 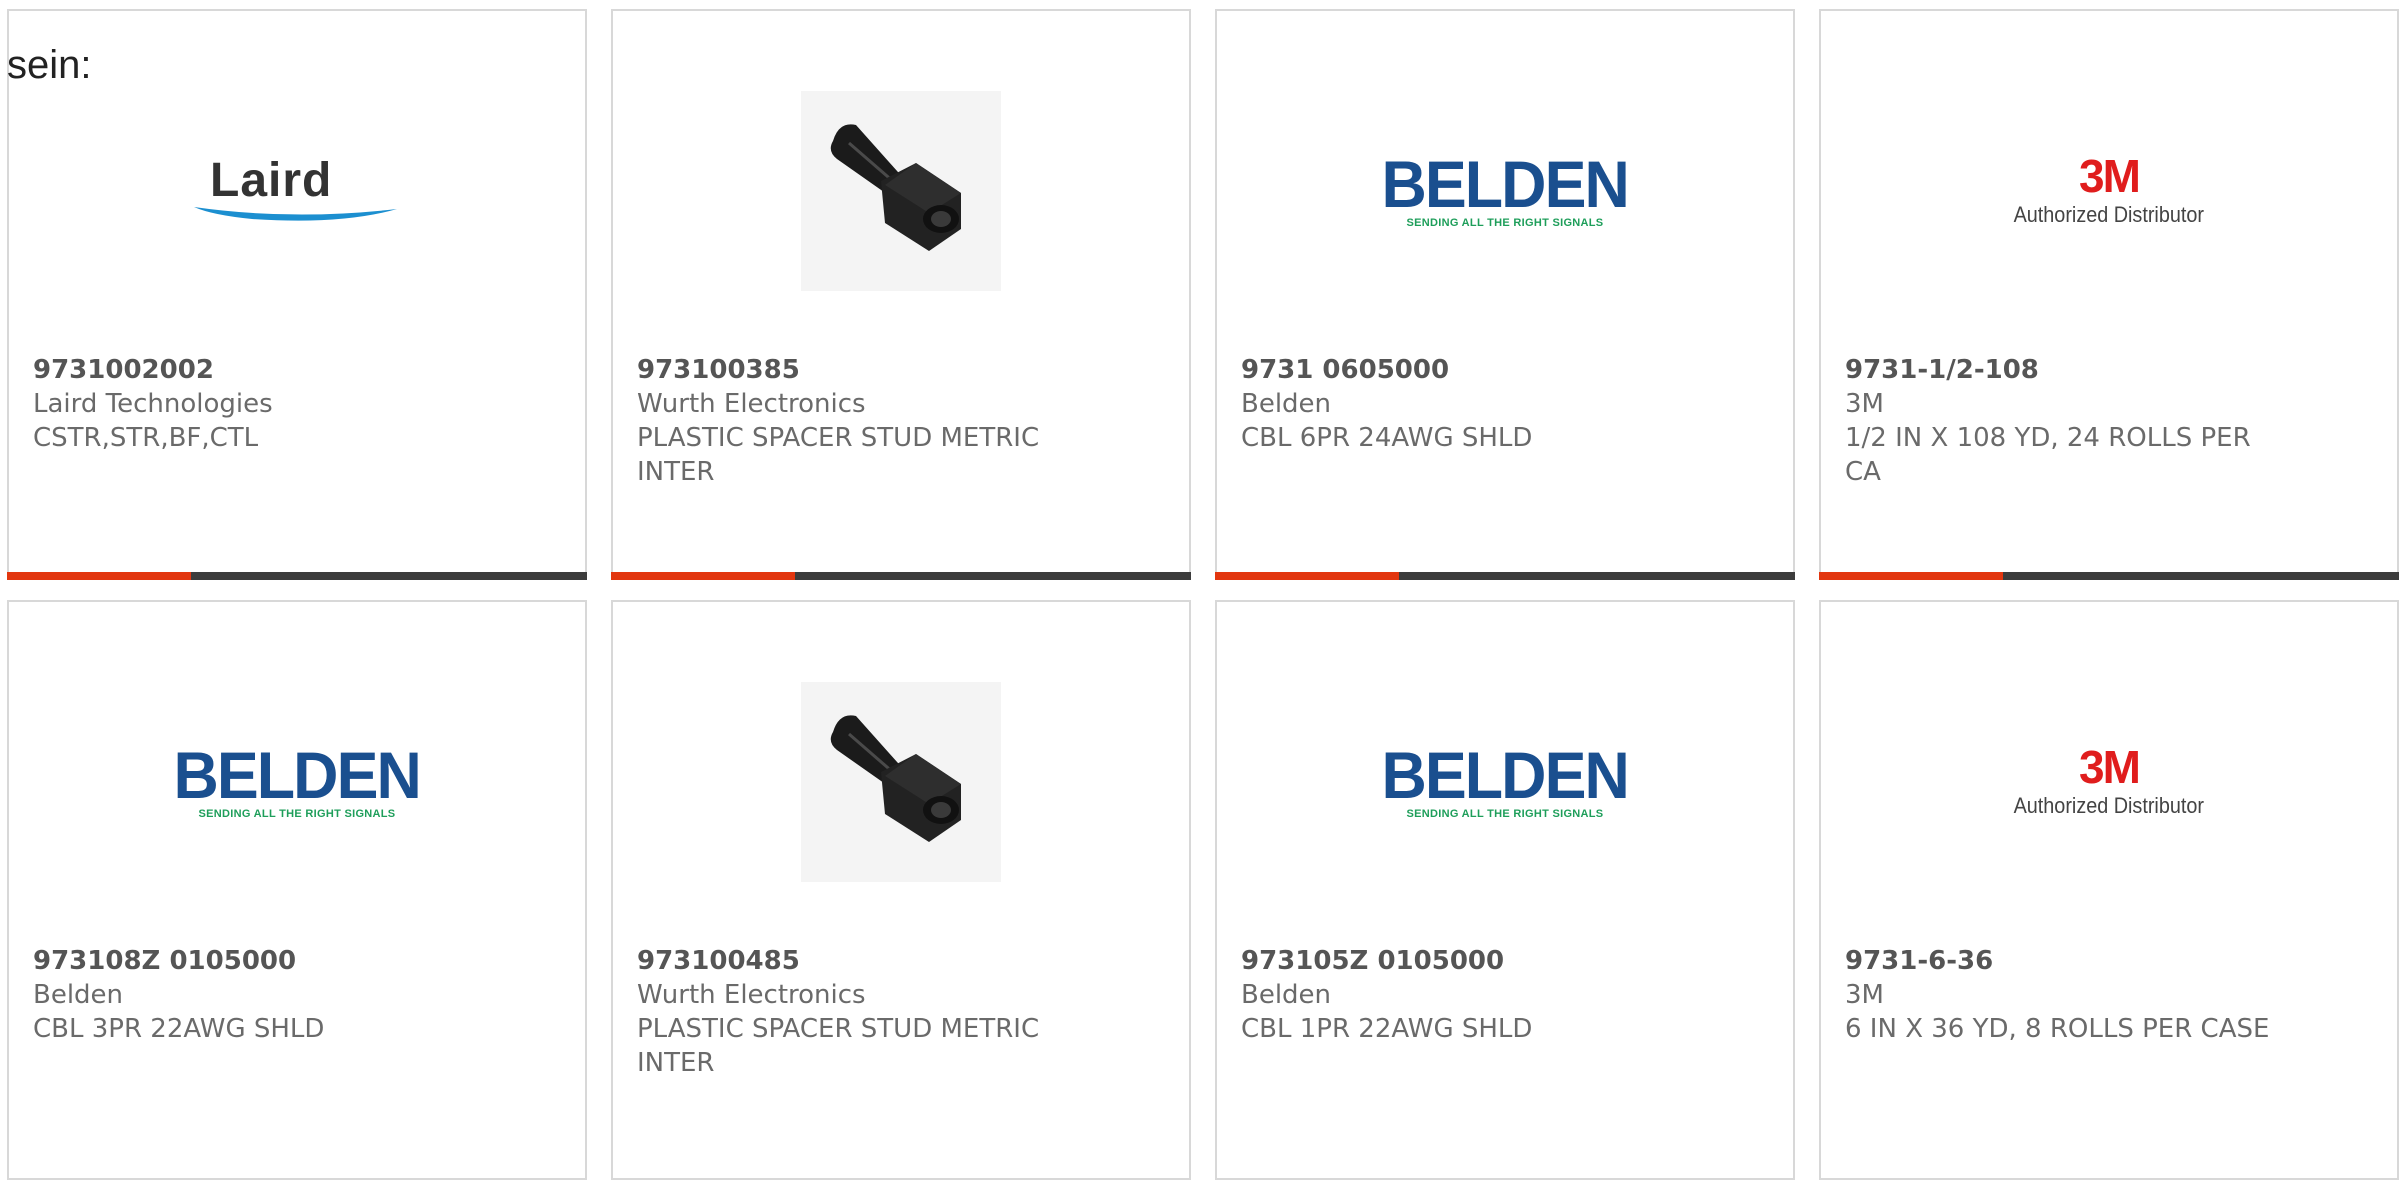 What do you see at coordinates (853, 961) in the screenshot?
I see `part-number: 973100485` at bounding box center [853, 961].